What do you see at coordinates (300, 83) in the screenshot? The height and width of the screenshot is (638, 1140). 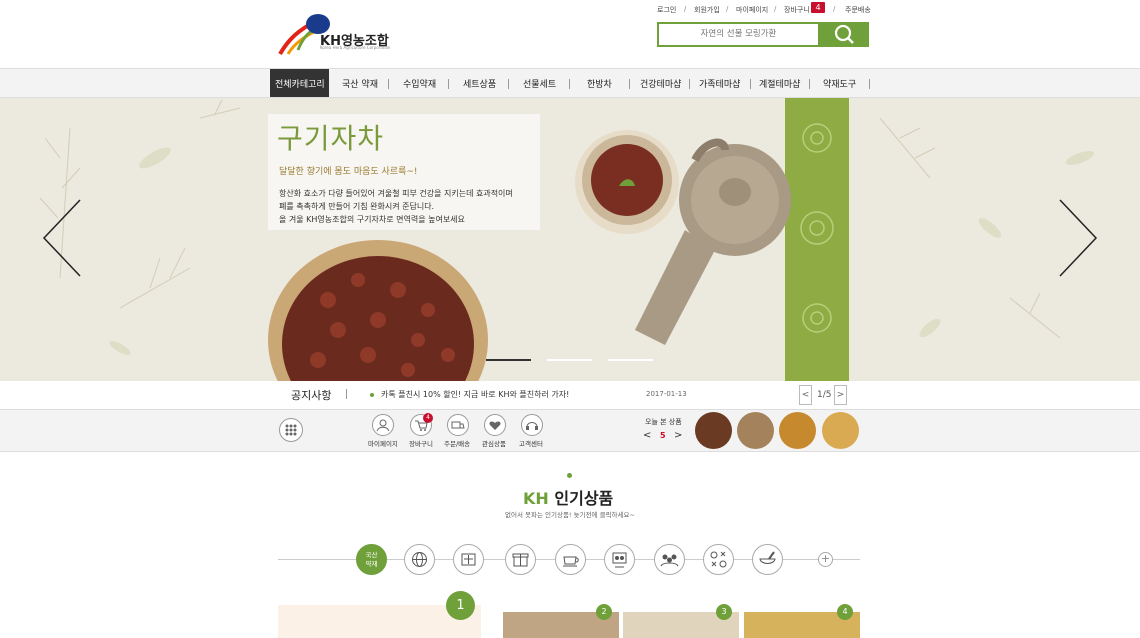 I see `nav-all-categories: 전체카테고리` at bounding box center [300, 83].